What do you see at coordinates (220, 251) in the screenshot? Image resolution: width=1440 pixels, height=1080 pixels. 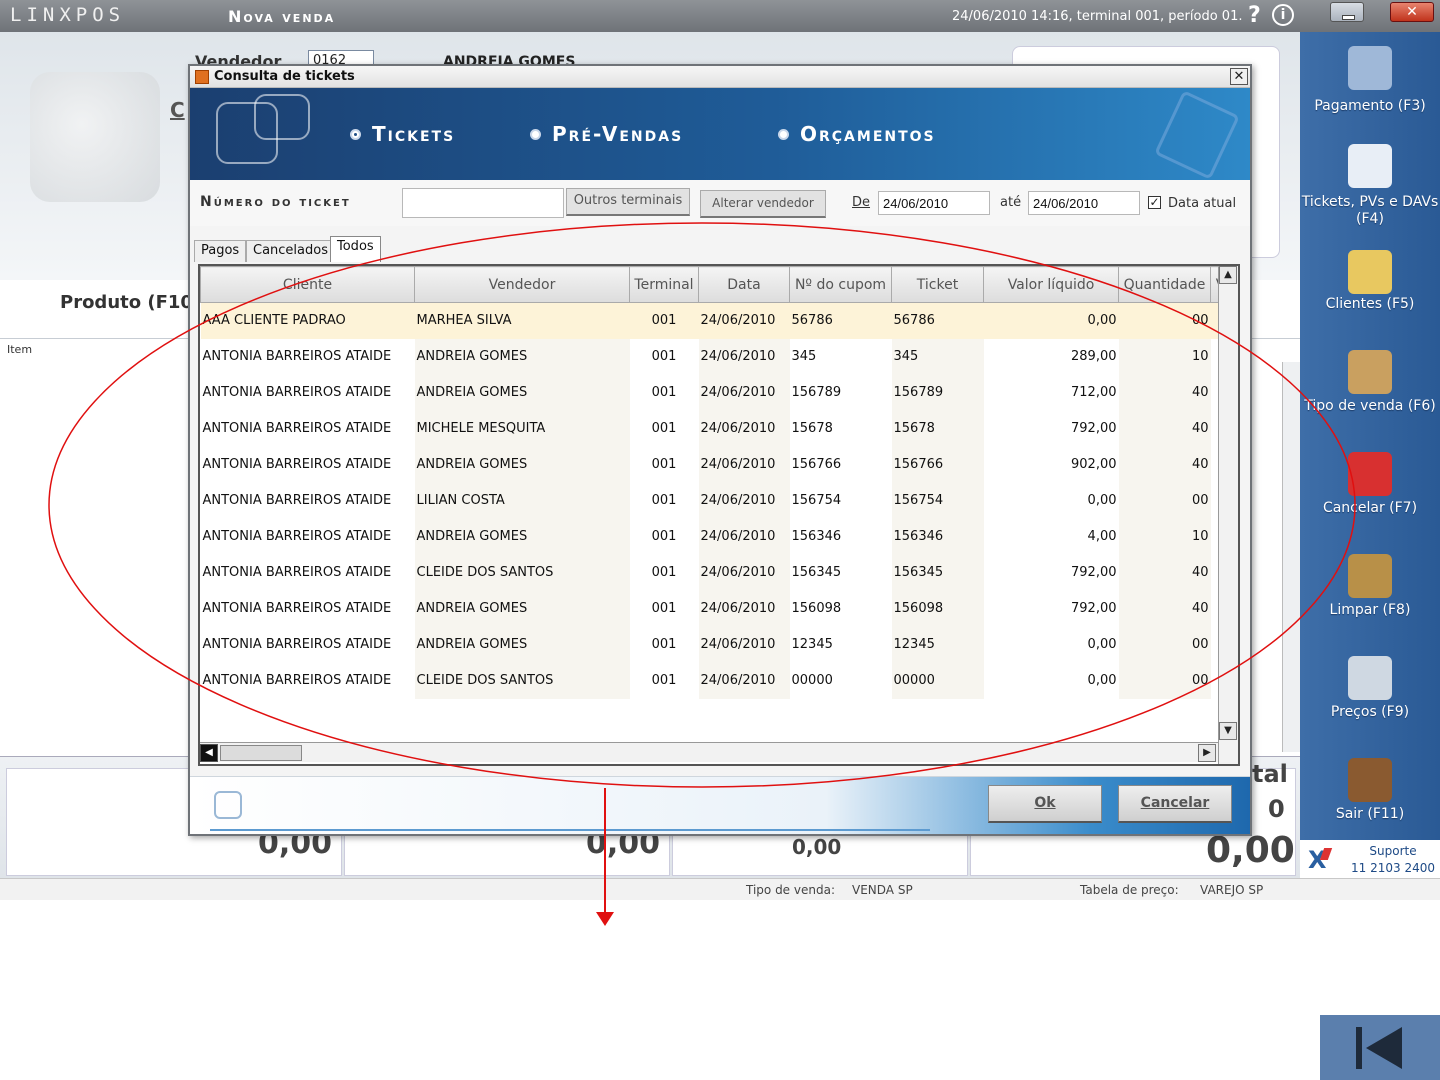 I see `tab-pagos: Pagos` at bounding box center [220, 251].